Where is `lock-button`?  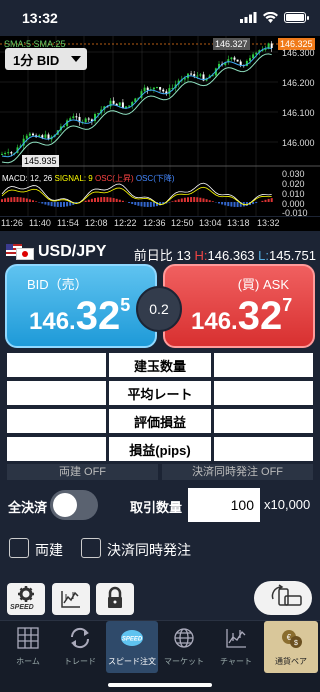 lock-button is located at coordinates (115, 599).